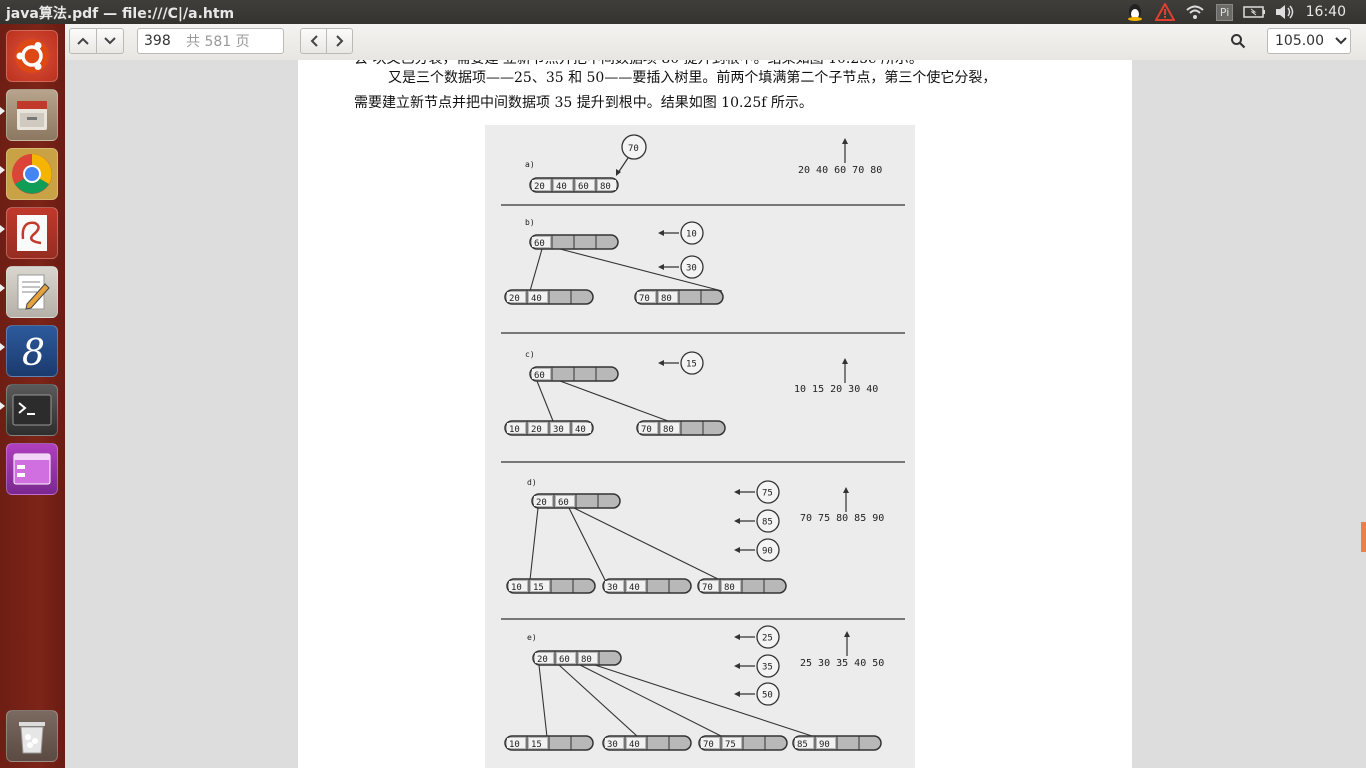 This screenshot has width=1366, height=768. Describe the element at coordinates (1304, 41) in the screenshot. I see `zoom-value: 105.00` at that location.